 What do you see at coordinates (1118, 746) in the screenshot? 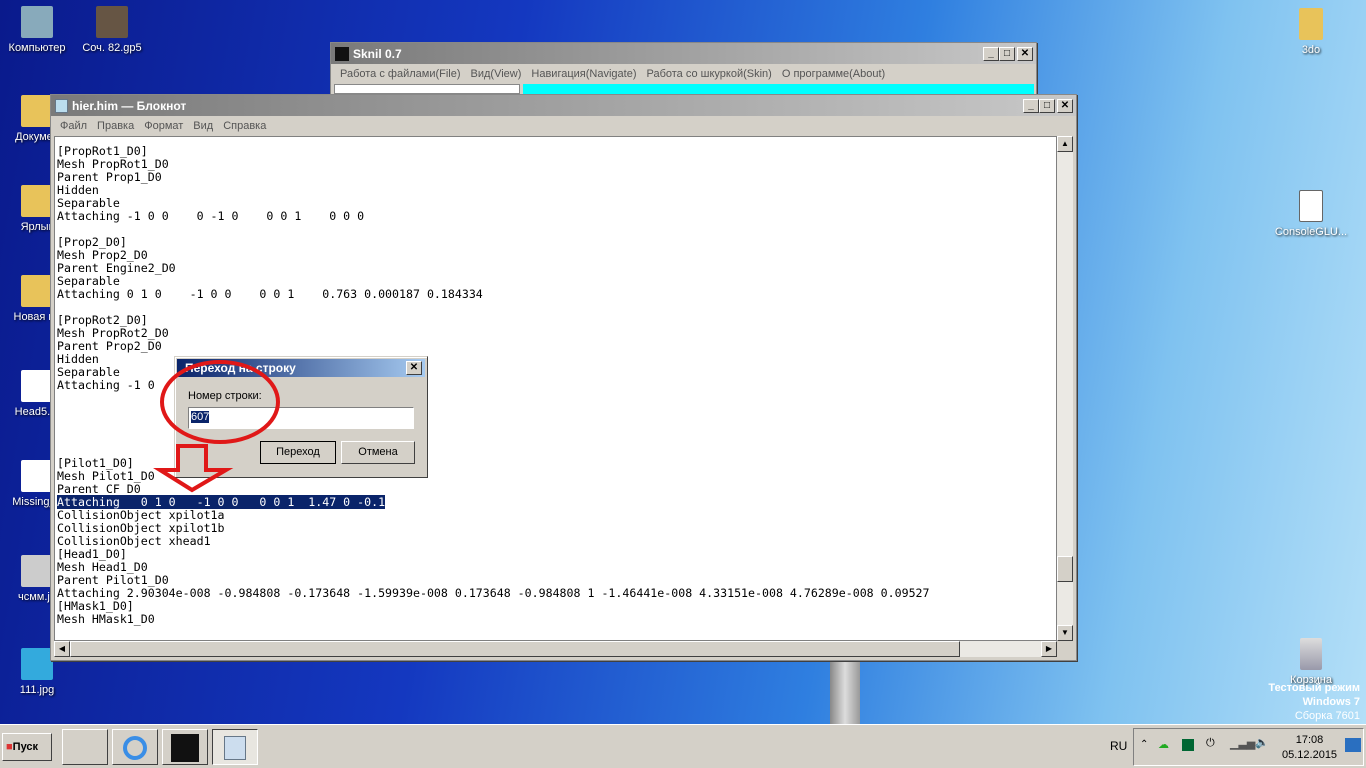
I see `language-indicator: RU` at bounding box center [1118, 746].